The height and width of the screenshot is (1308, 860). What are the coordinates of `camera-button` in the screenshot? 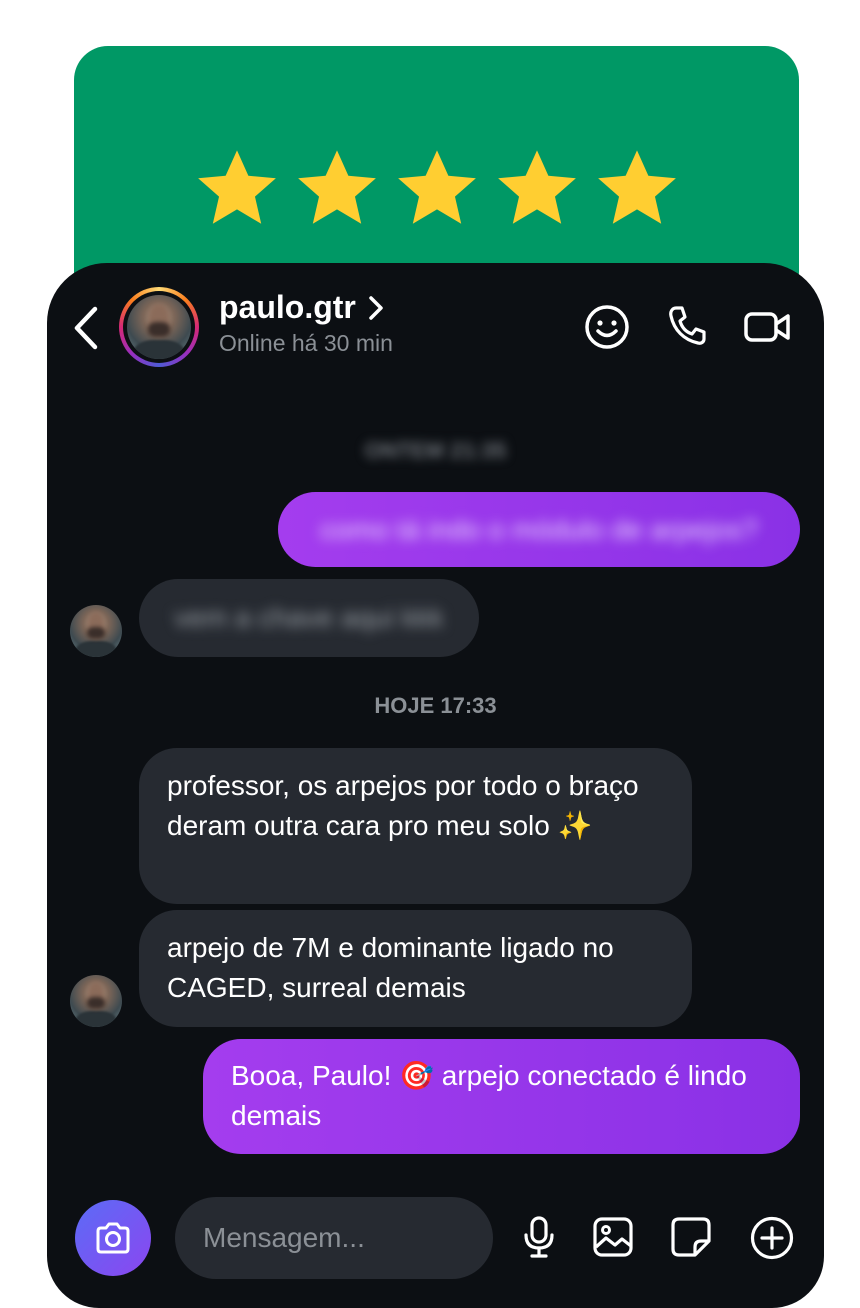 It's located at (113, 1238).